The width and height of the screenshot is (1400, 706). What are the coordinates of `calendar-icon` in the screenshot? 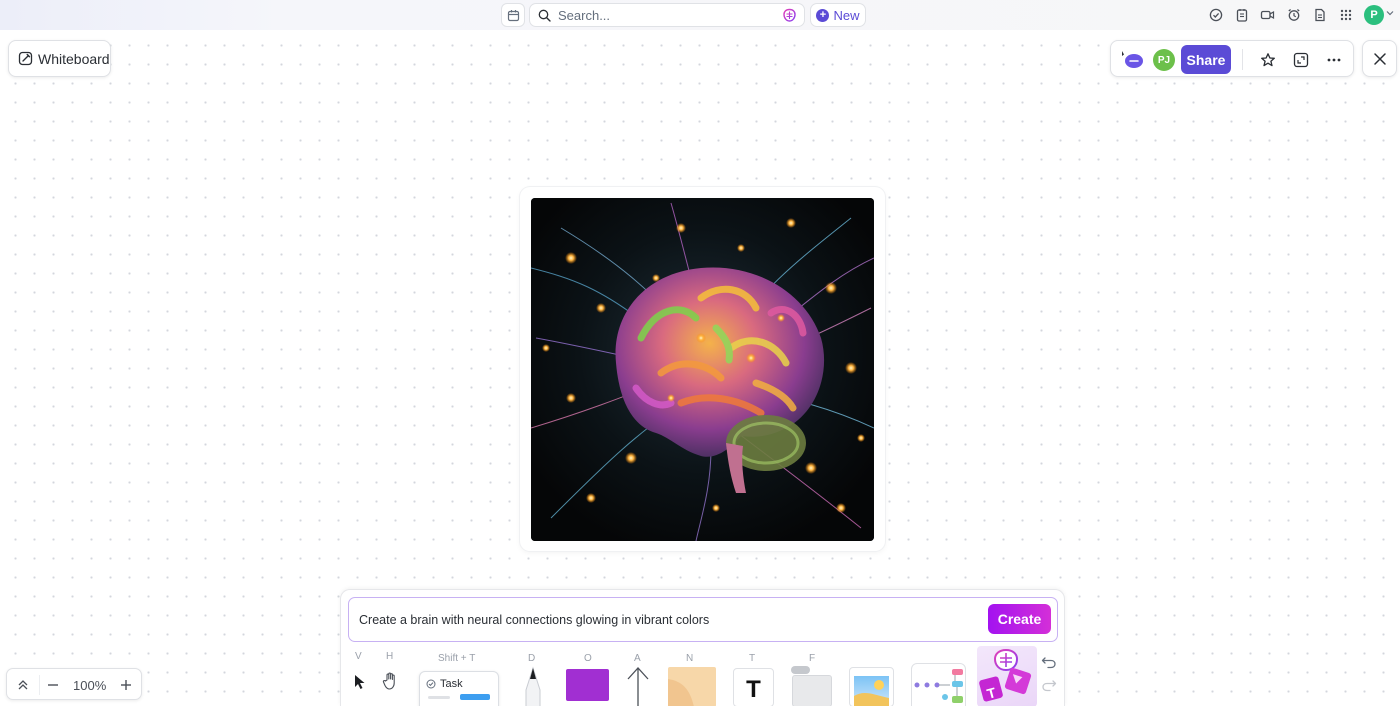 It's located at (513, 15).